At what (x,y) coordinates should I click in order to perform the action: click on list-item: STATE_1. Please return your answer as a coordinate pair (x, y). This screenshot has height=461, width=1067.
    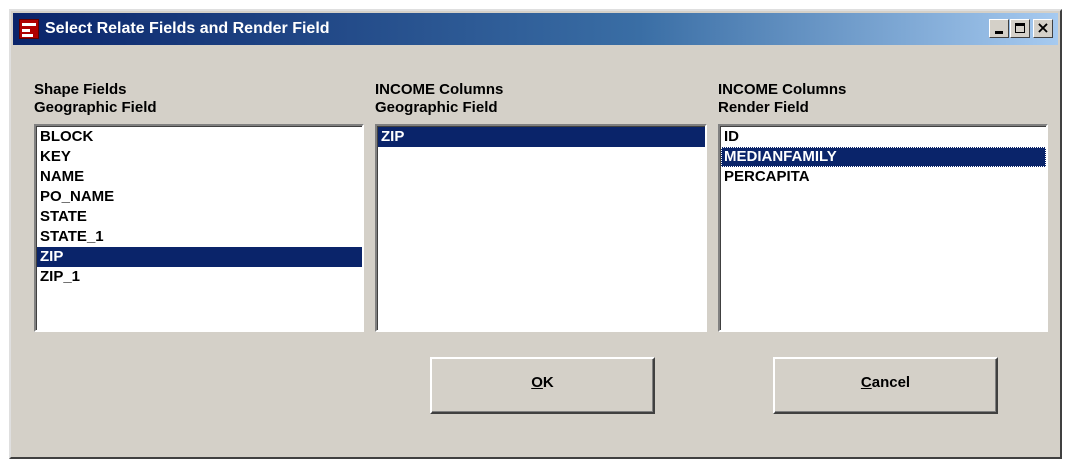
    Looking at the image, I should click on (199, 237).